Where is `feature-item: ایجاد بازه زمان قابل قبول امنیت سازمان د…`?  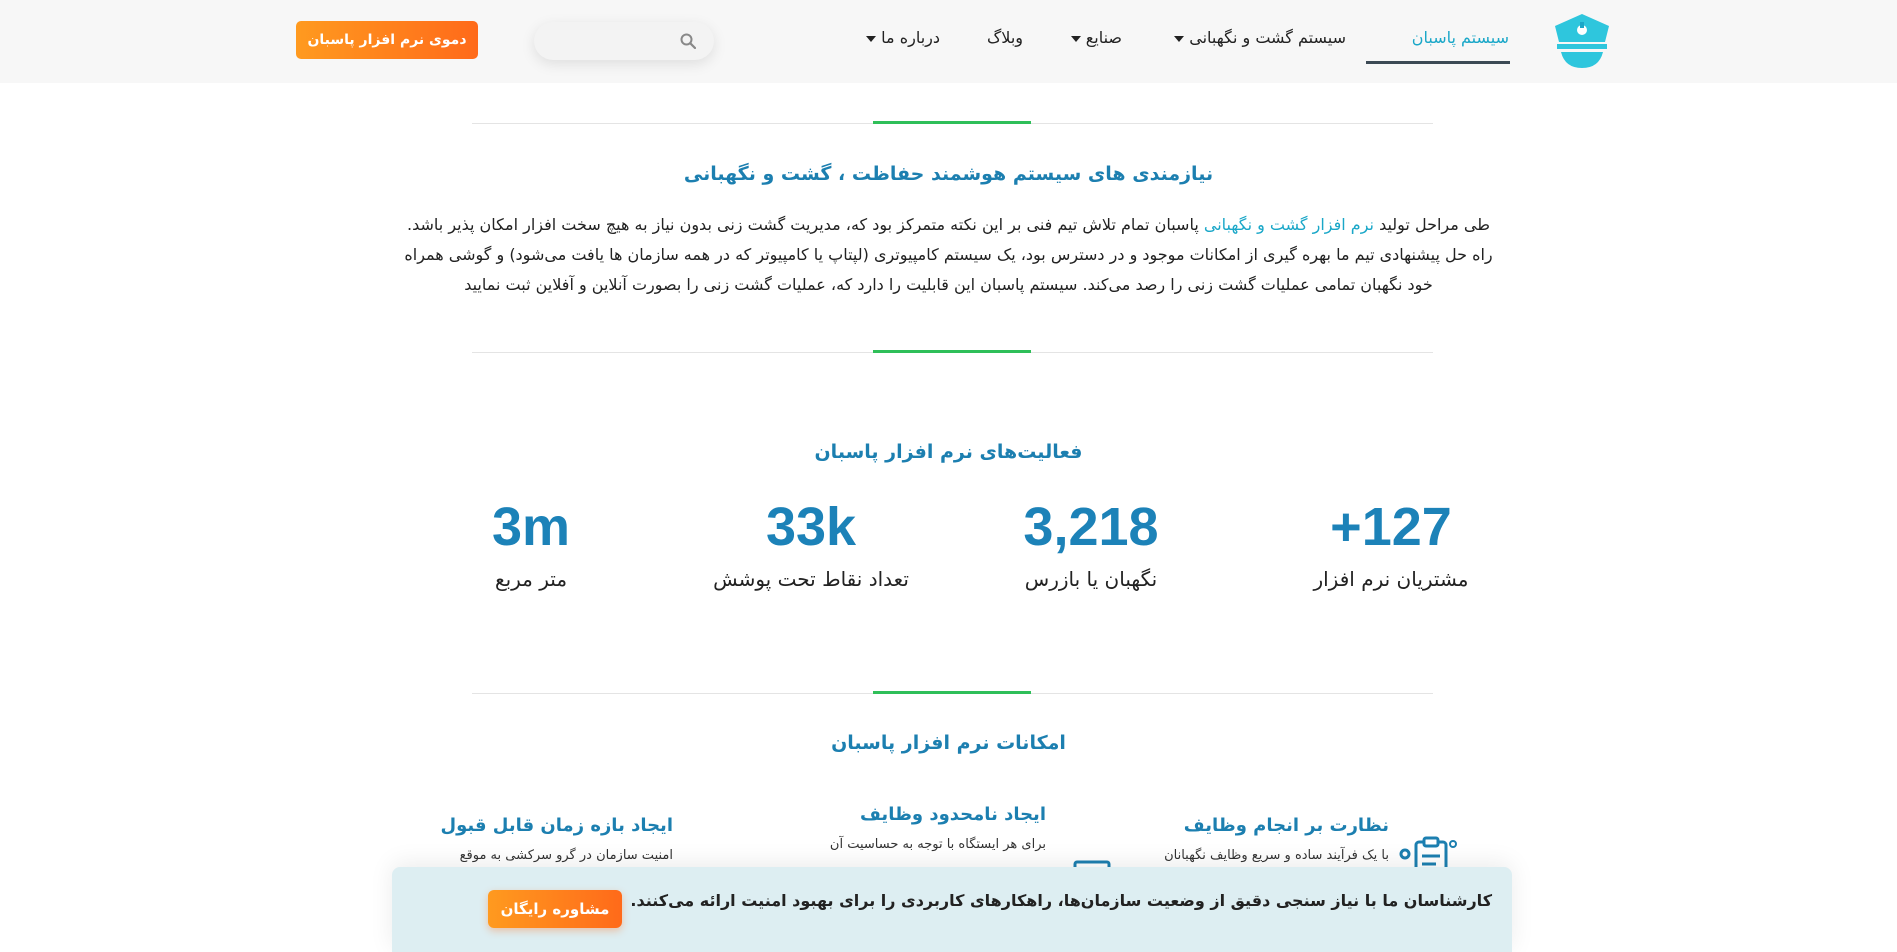 feature-item: ایجاد بازه زمان قابل قبول امنیت سازمان د… is located at coordinates (503, 839).